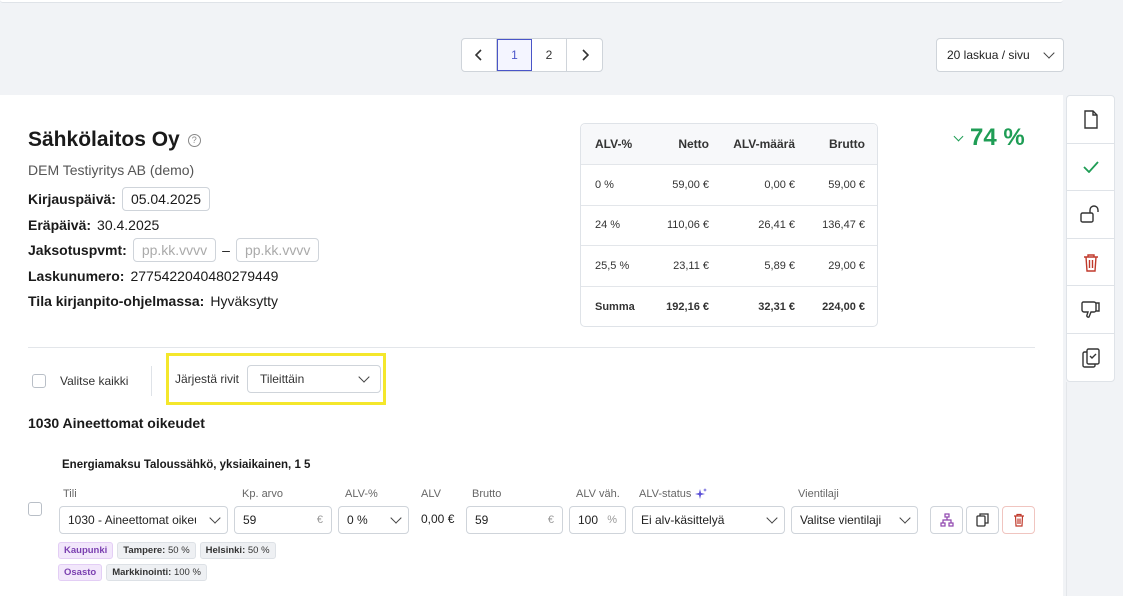 The width and height of the screenshot is (1123, 596). I want to click on confidence-value: 74 %, so click(997, 137).